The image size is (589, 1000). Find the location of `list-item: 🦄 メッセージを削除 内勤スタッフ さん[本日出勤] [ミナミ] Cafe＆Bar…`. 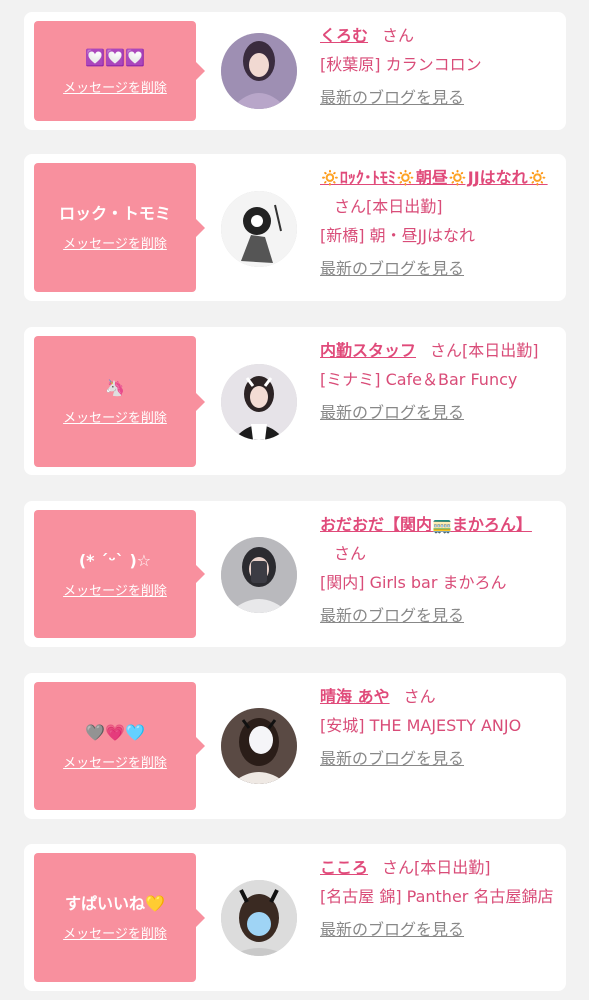

list-item: 🦄 メッセージを削除 内勤スタッフ さん[本日出勤] [ミナミ] Cafe＆Bar… is located at coordinates (295, 401).